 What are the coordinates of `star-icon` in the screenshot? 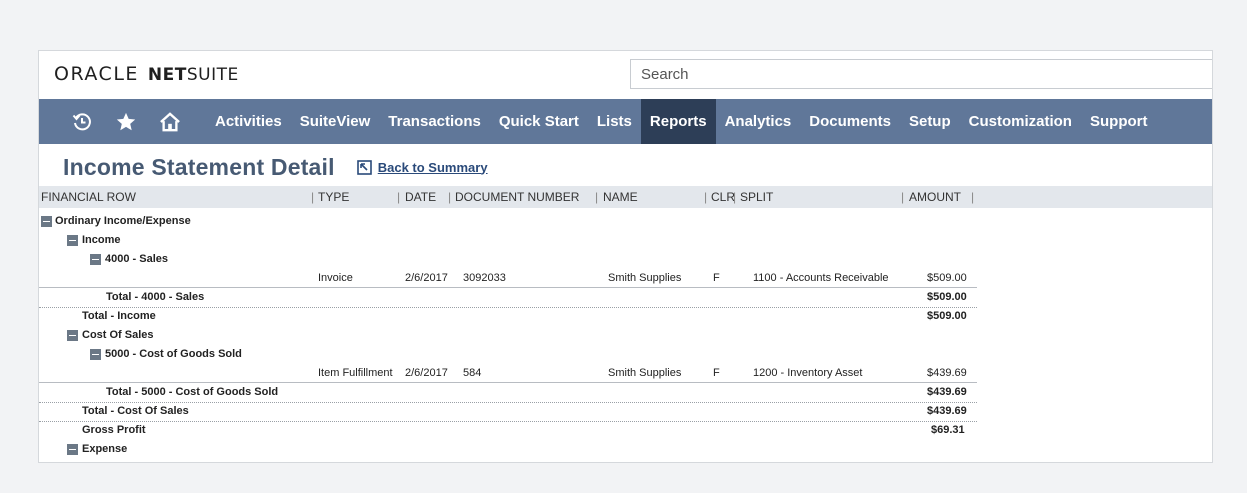 It's located at (126, 121).